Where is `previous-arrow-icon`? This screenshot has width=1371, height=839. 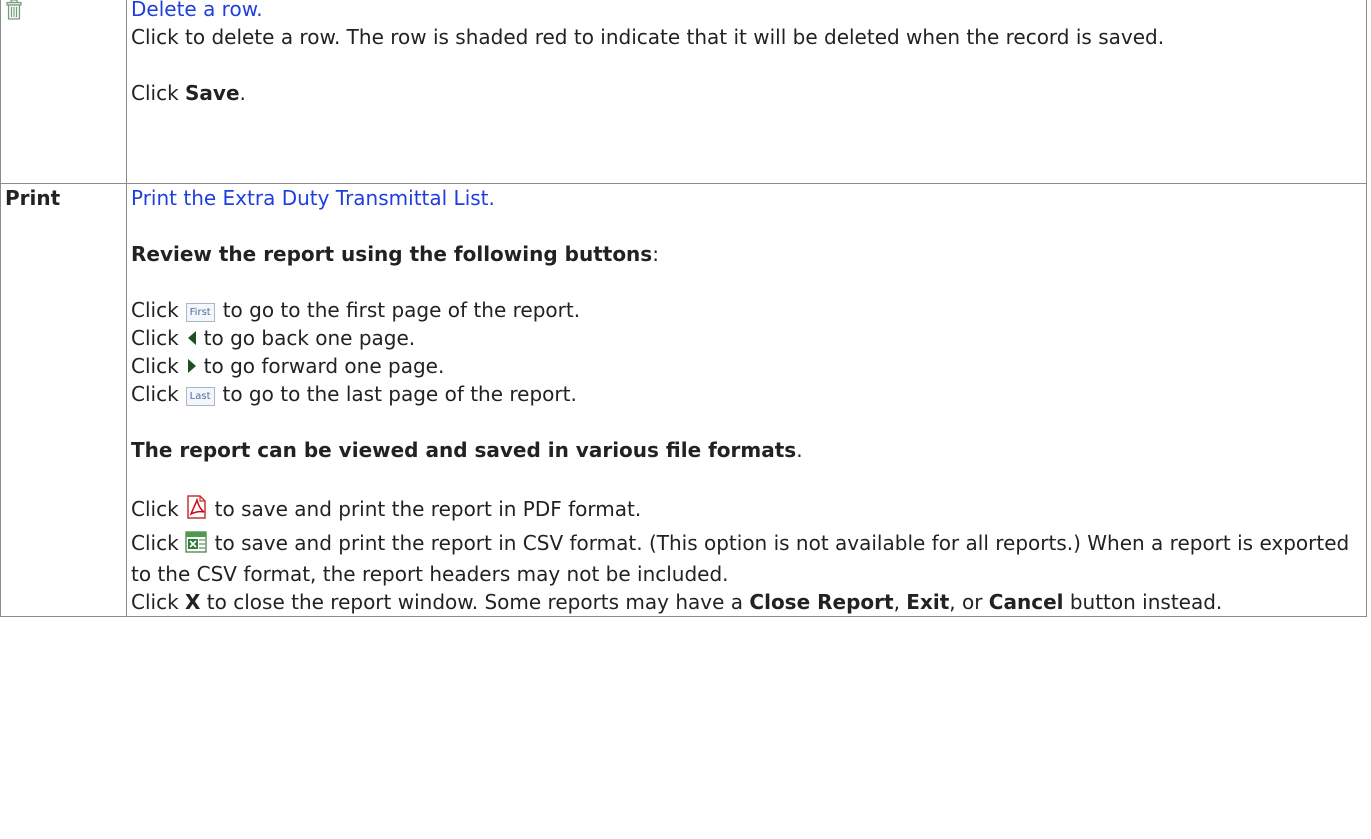
previous-arrow-icon is located at coordinates (191, 338).